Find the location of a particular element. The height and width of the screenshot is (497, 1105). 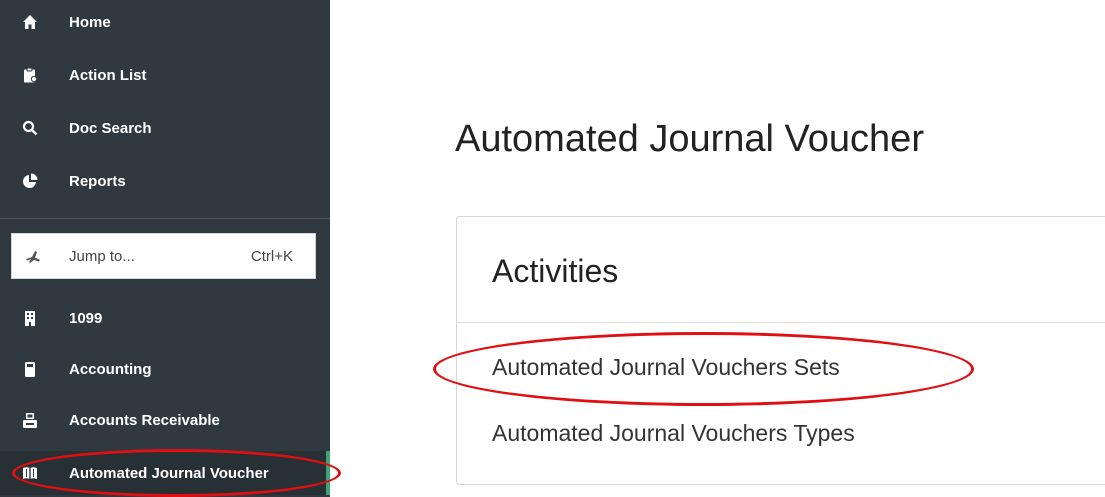

sidebar-item-doc-search: Doc Search is located at coordinates (165, 128).